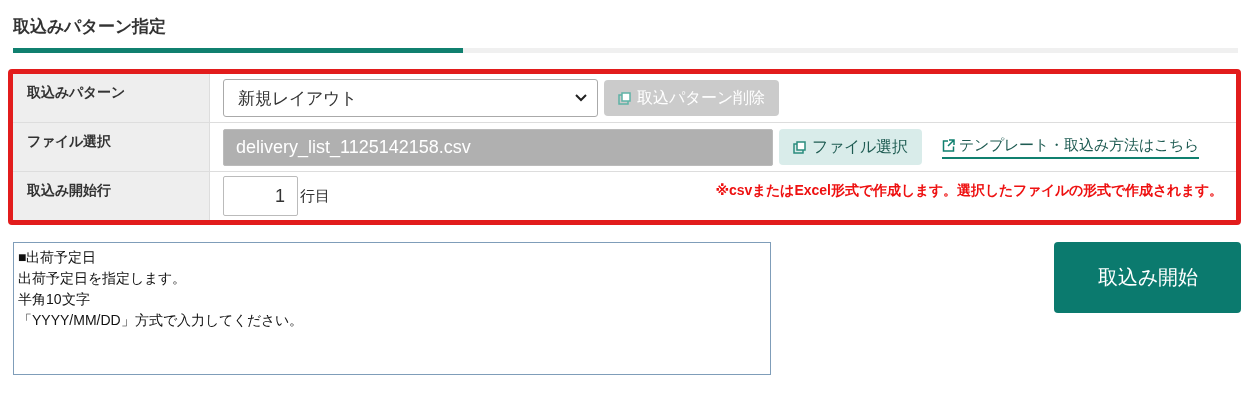  What do you see at coordinates (111, 196) in the screenshot?
I see `field-label: 取込み開始行` at bounding box center [111, 196].